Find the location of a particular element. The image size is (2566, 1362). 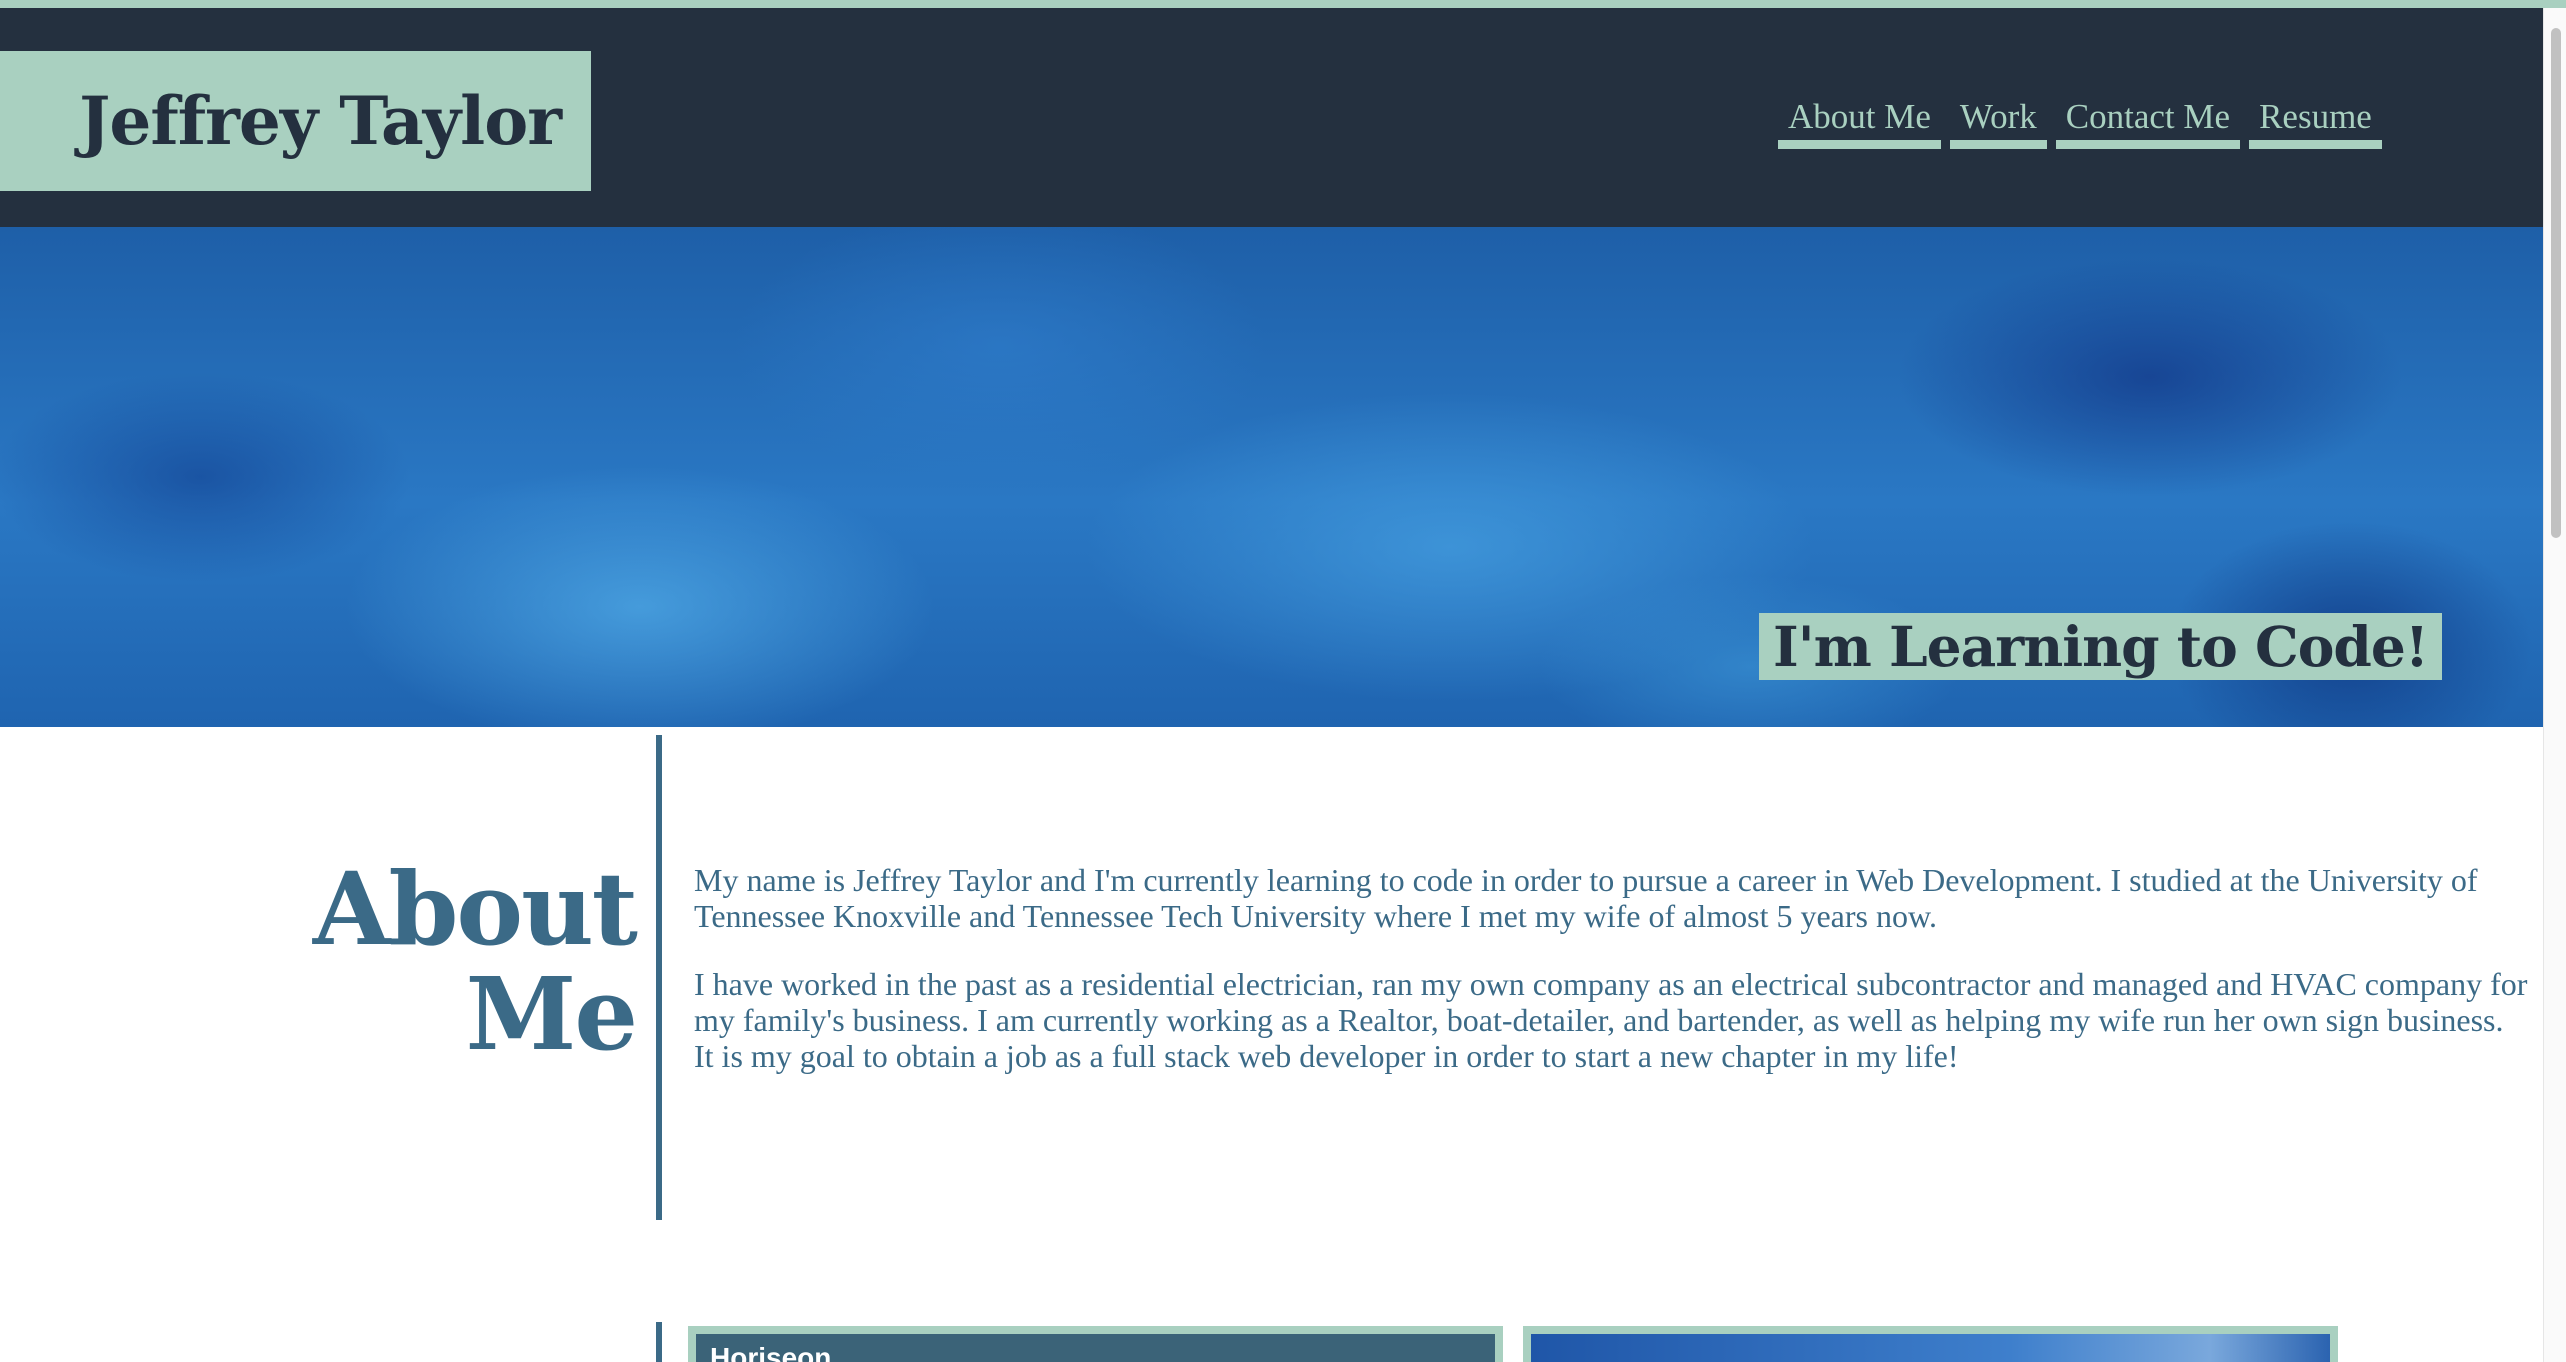

about-divider is located at coordinates (659, 977).